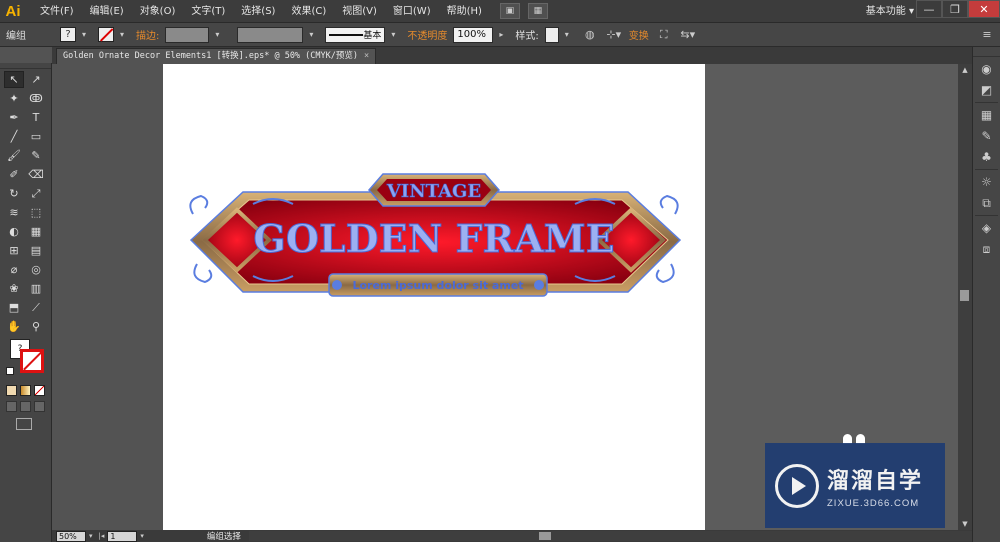  What do you see at coordinates (224, 536) in the screenshot?
I see `status-text: 编组选择` at bounding box center [224, 536].